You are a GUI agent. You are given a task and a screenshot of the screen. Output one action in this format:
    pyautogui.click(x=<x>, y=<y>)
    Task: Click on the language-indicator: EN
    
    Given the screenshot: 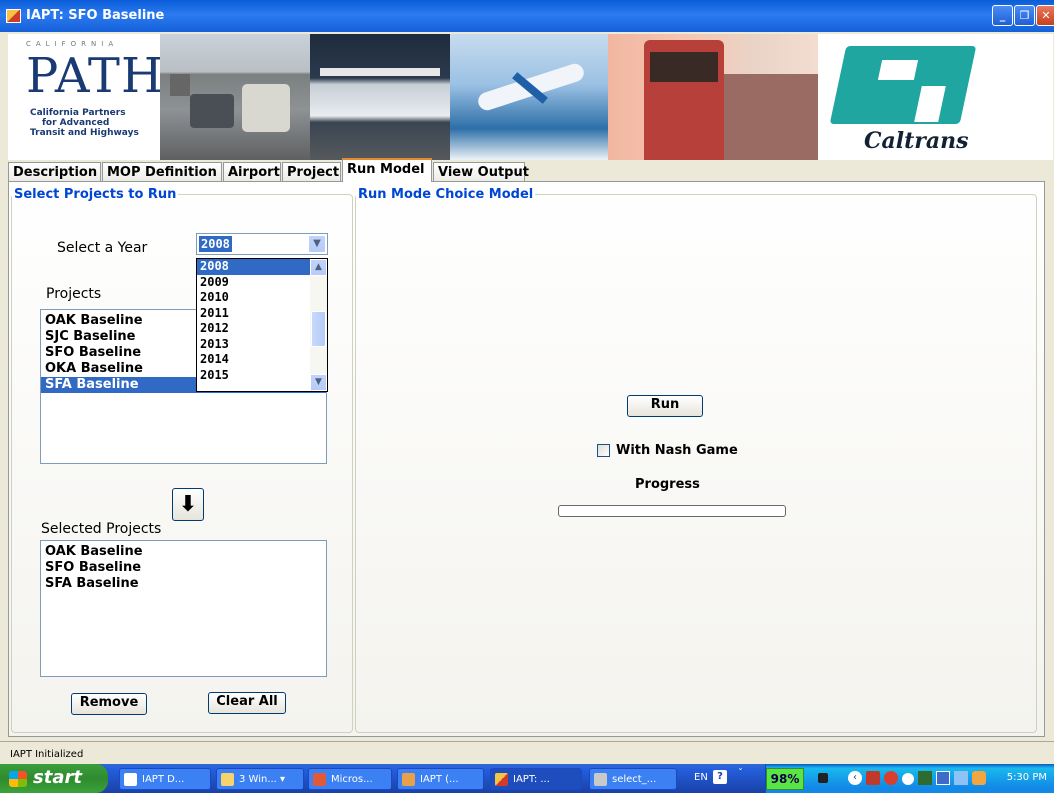 What is the action you would take?
    pyautogui.click(x=701, y=777)
    